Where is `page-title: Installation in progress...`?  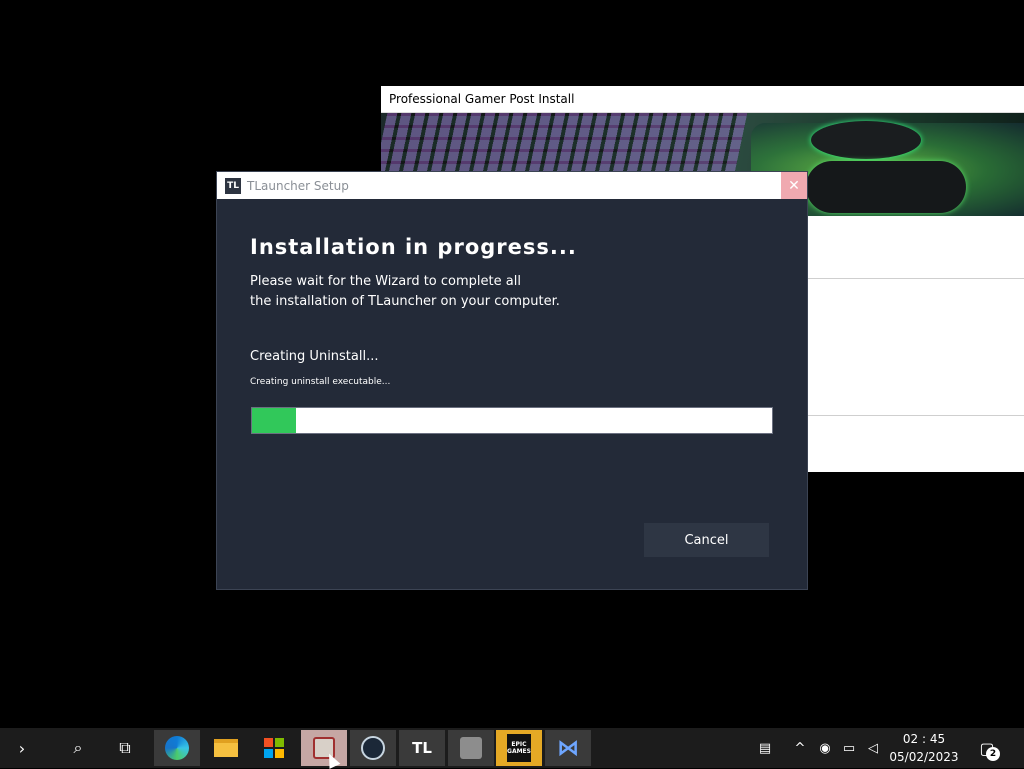 page-title: Installation in progress... is located at coordinates (413, 247).